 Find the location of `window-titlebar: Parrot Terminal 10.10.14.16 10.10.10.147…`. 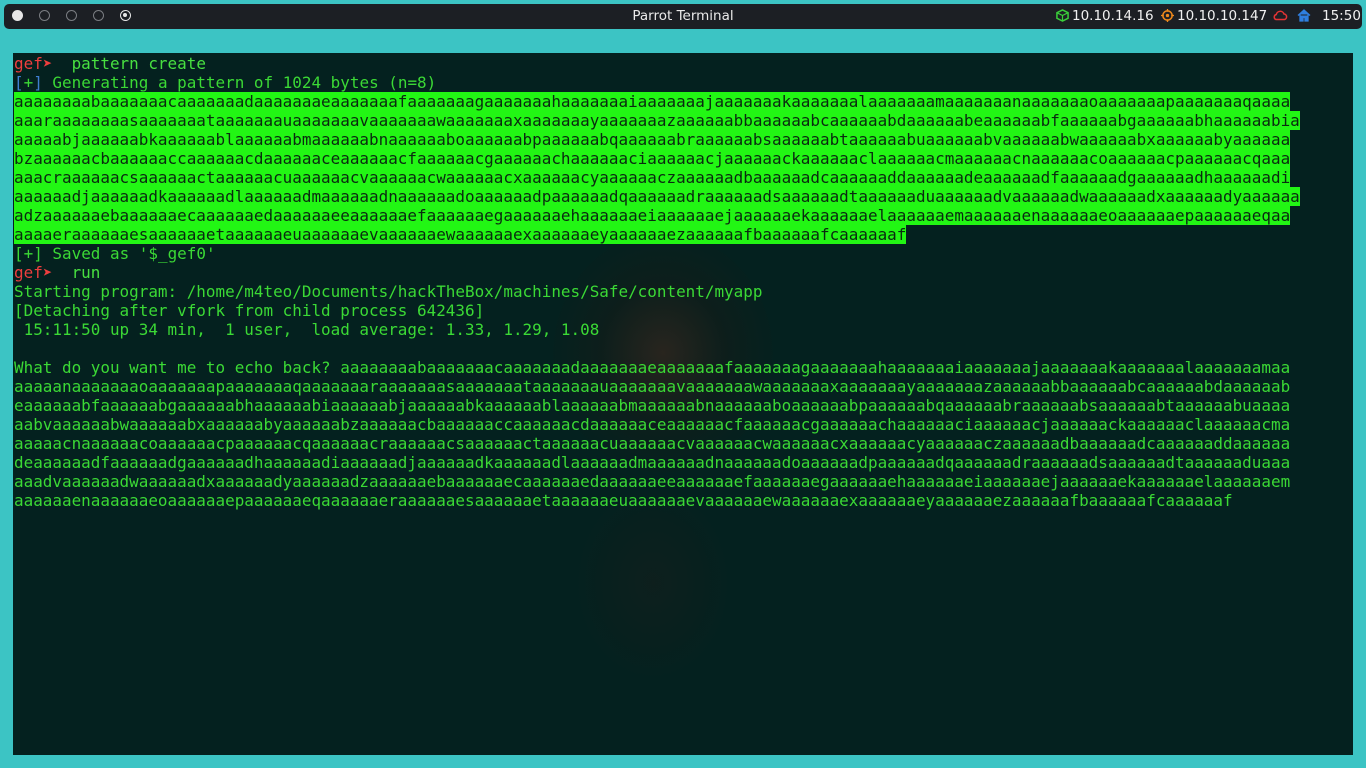

window-titlebar: Parrot Terminal 10.10.14.16 10.10.10.147… is located at coordinates (683, 16).